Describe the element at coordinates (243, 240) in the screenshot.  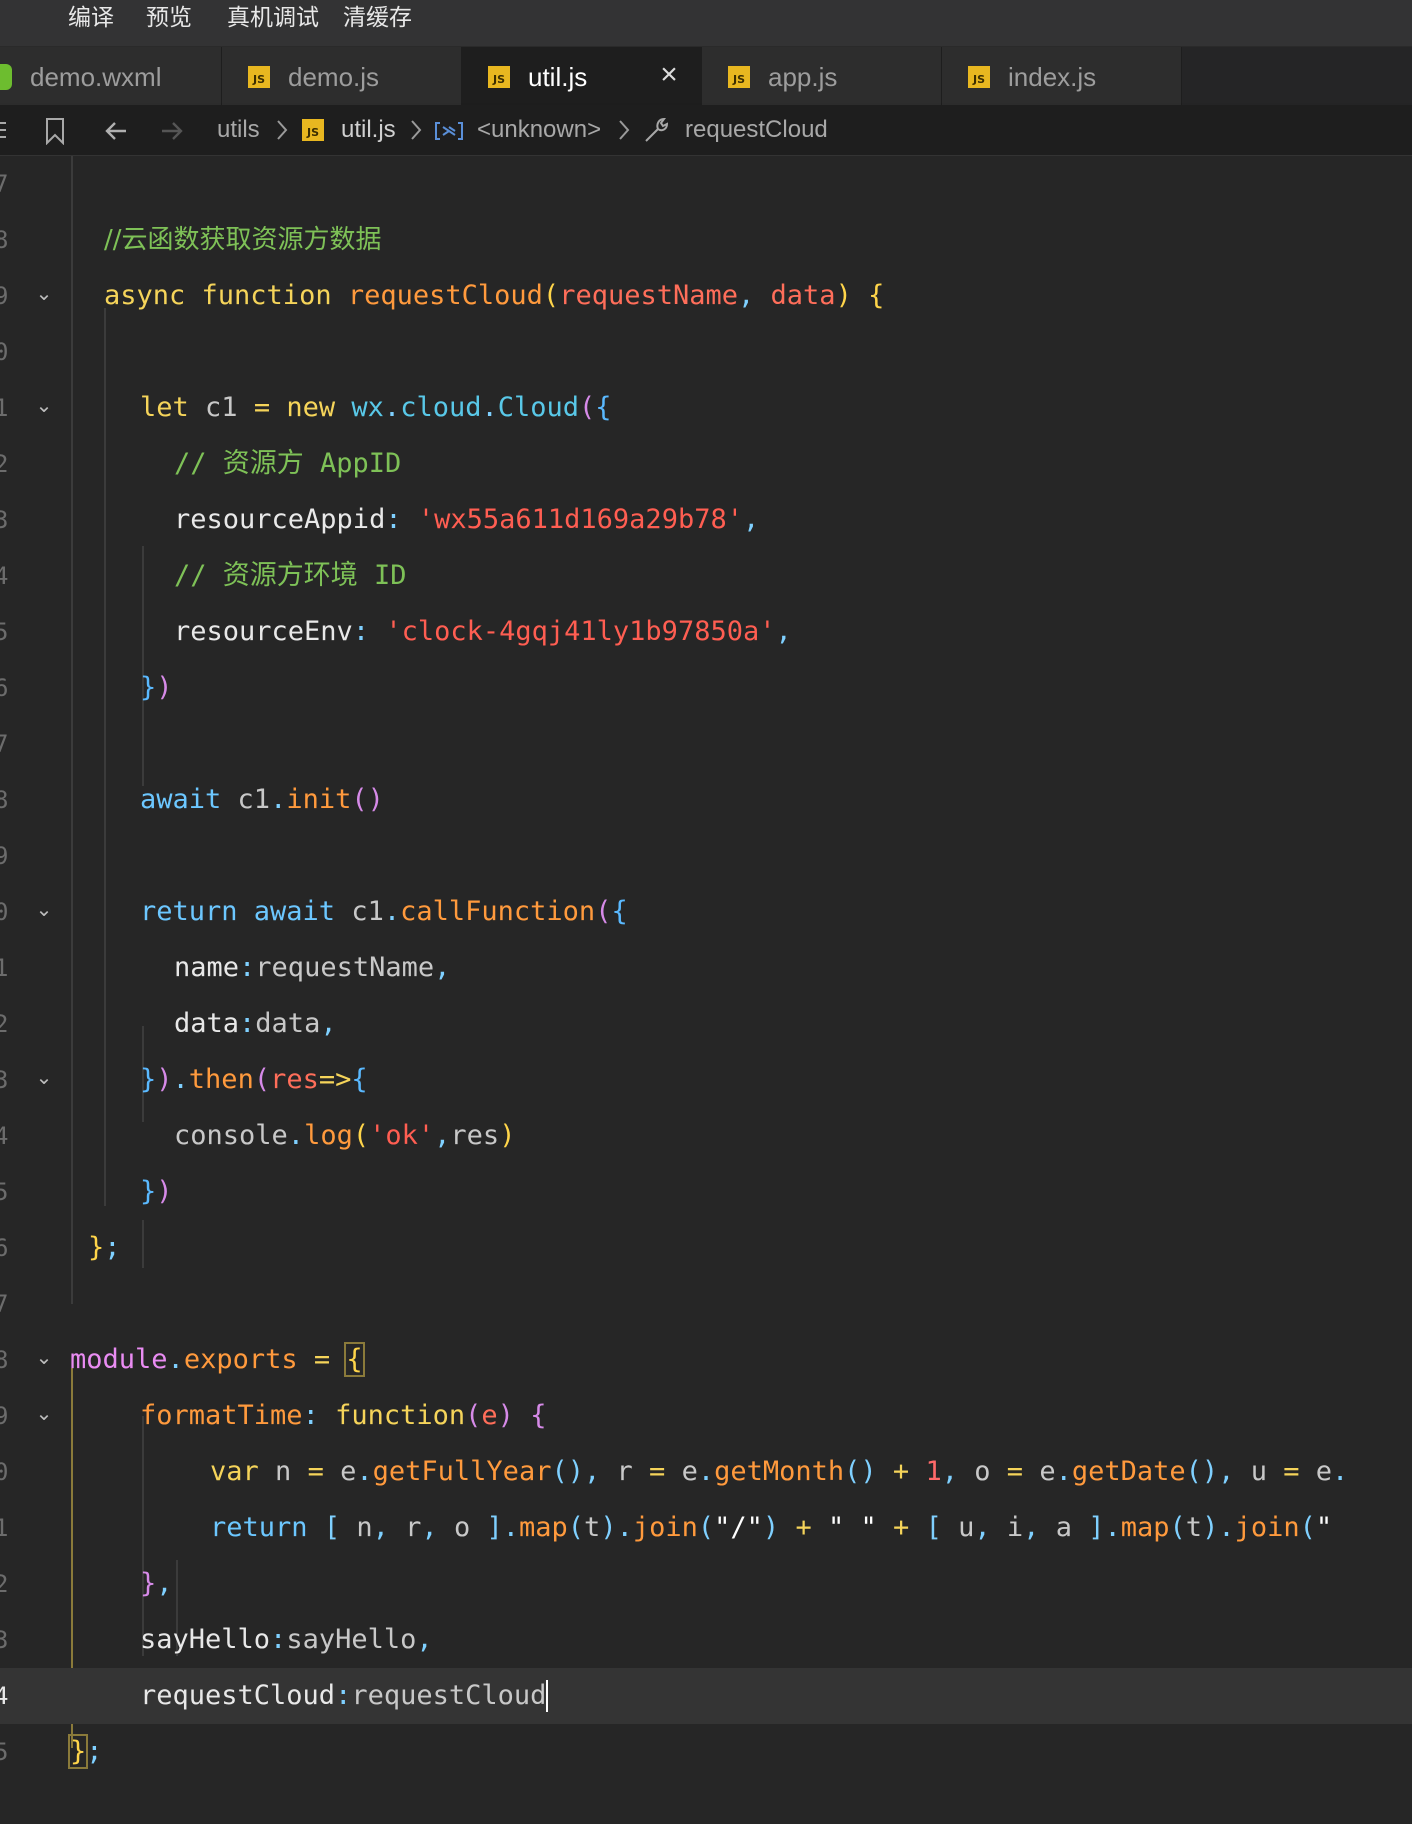
I see `code-text: //云函数获取资源方数据` at that location.